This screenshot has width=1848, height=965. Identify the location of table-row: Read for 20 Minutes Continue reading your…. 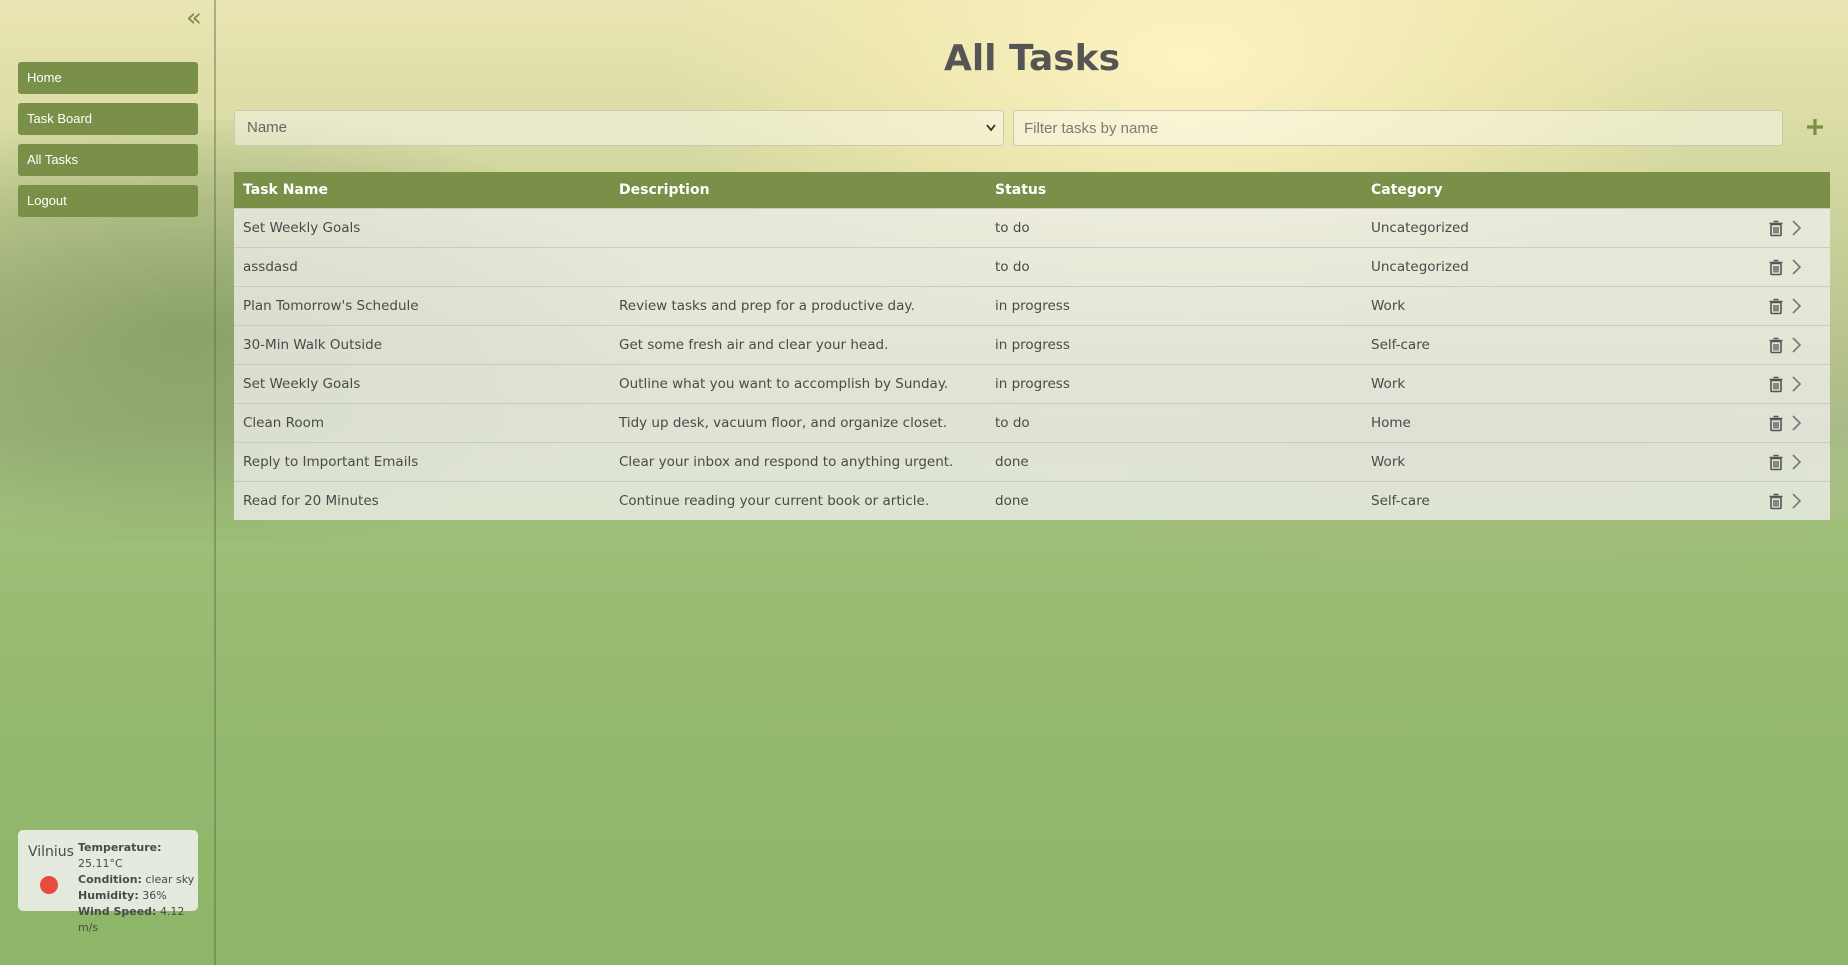
(1032, 500).